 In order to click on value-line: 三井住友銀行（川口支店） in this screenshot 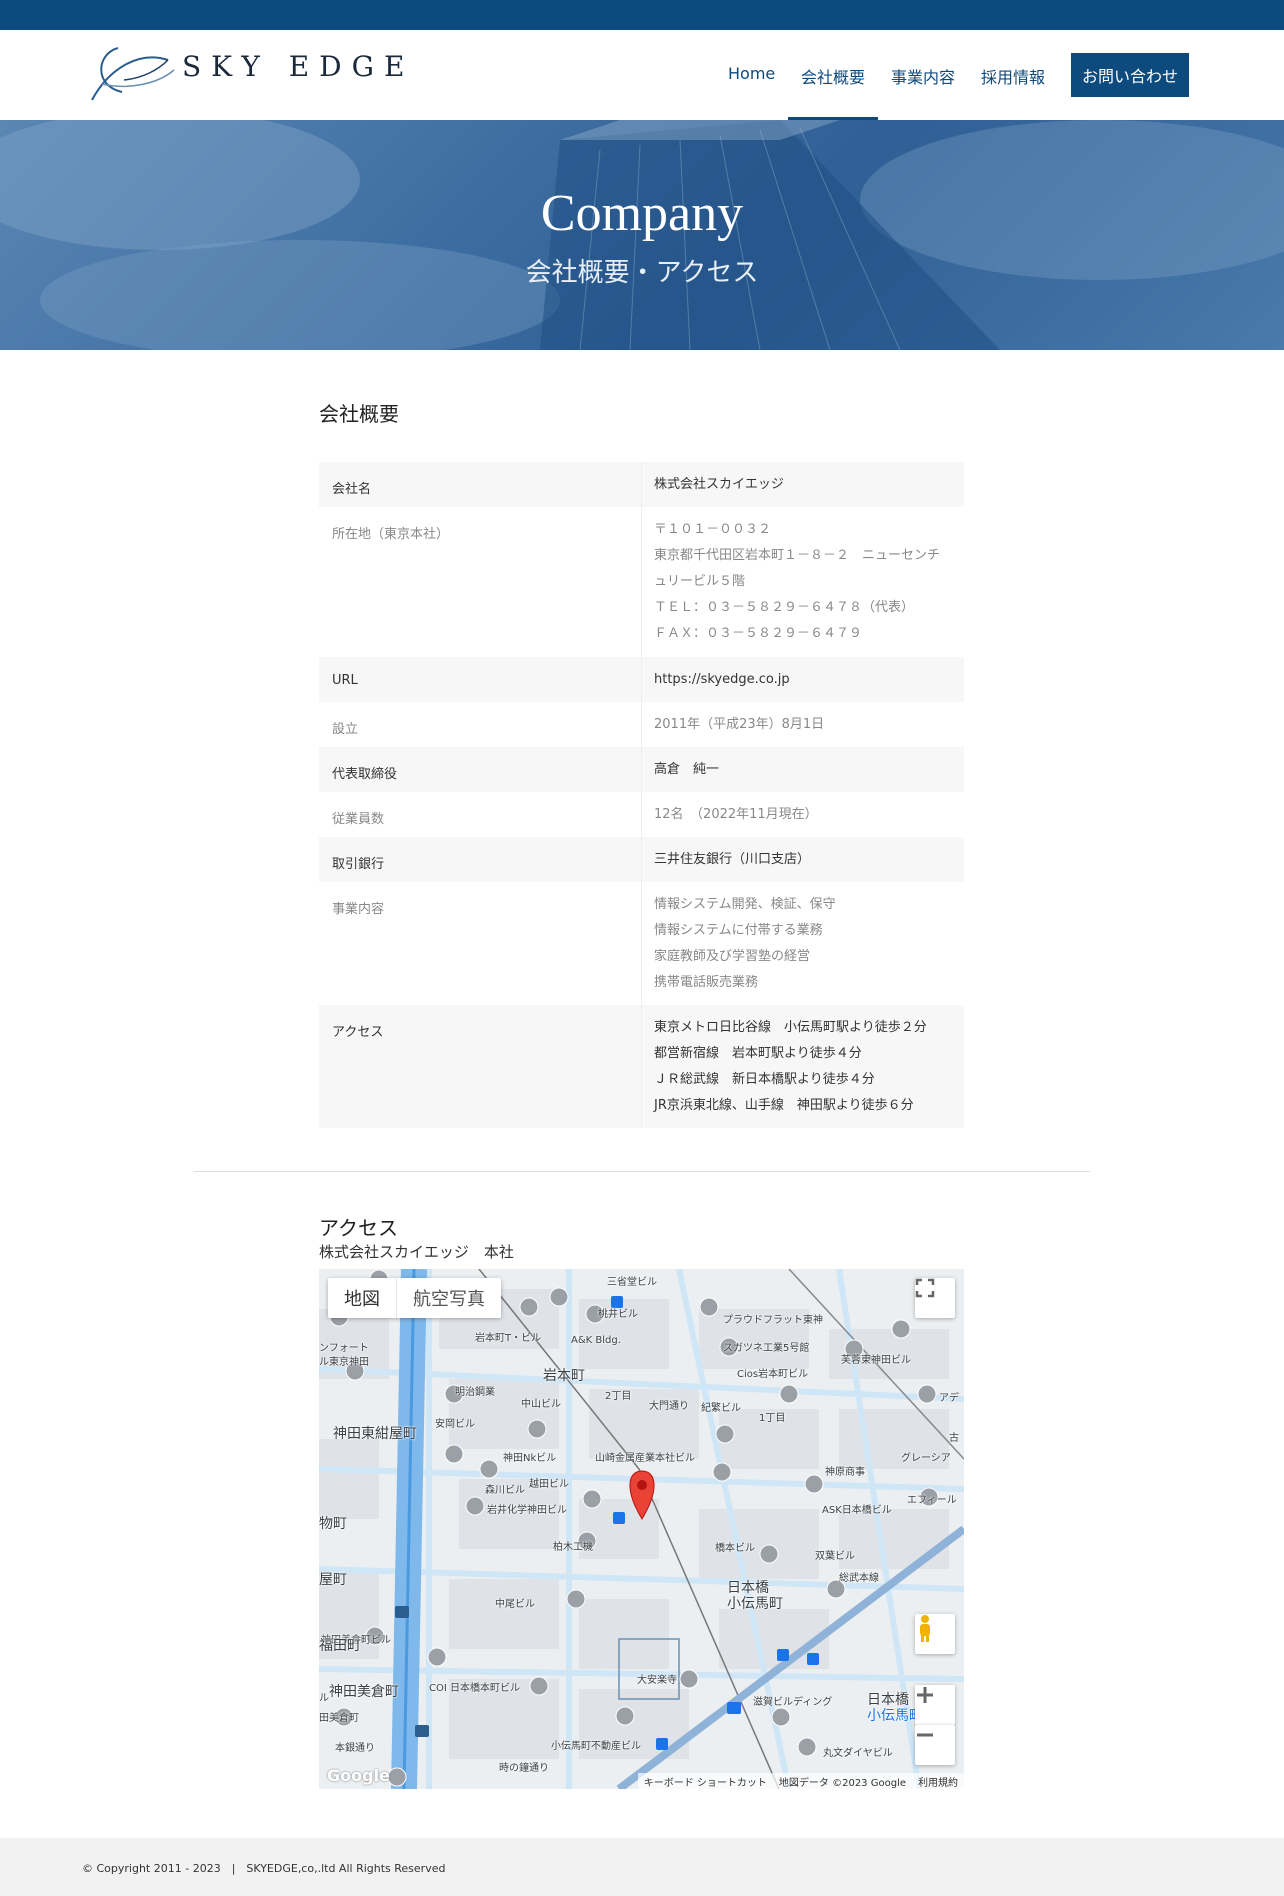, I will do `click(732, 859)`.